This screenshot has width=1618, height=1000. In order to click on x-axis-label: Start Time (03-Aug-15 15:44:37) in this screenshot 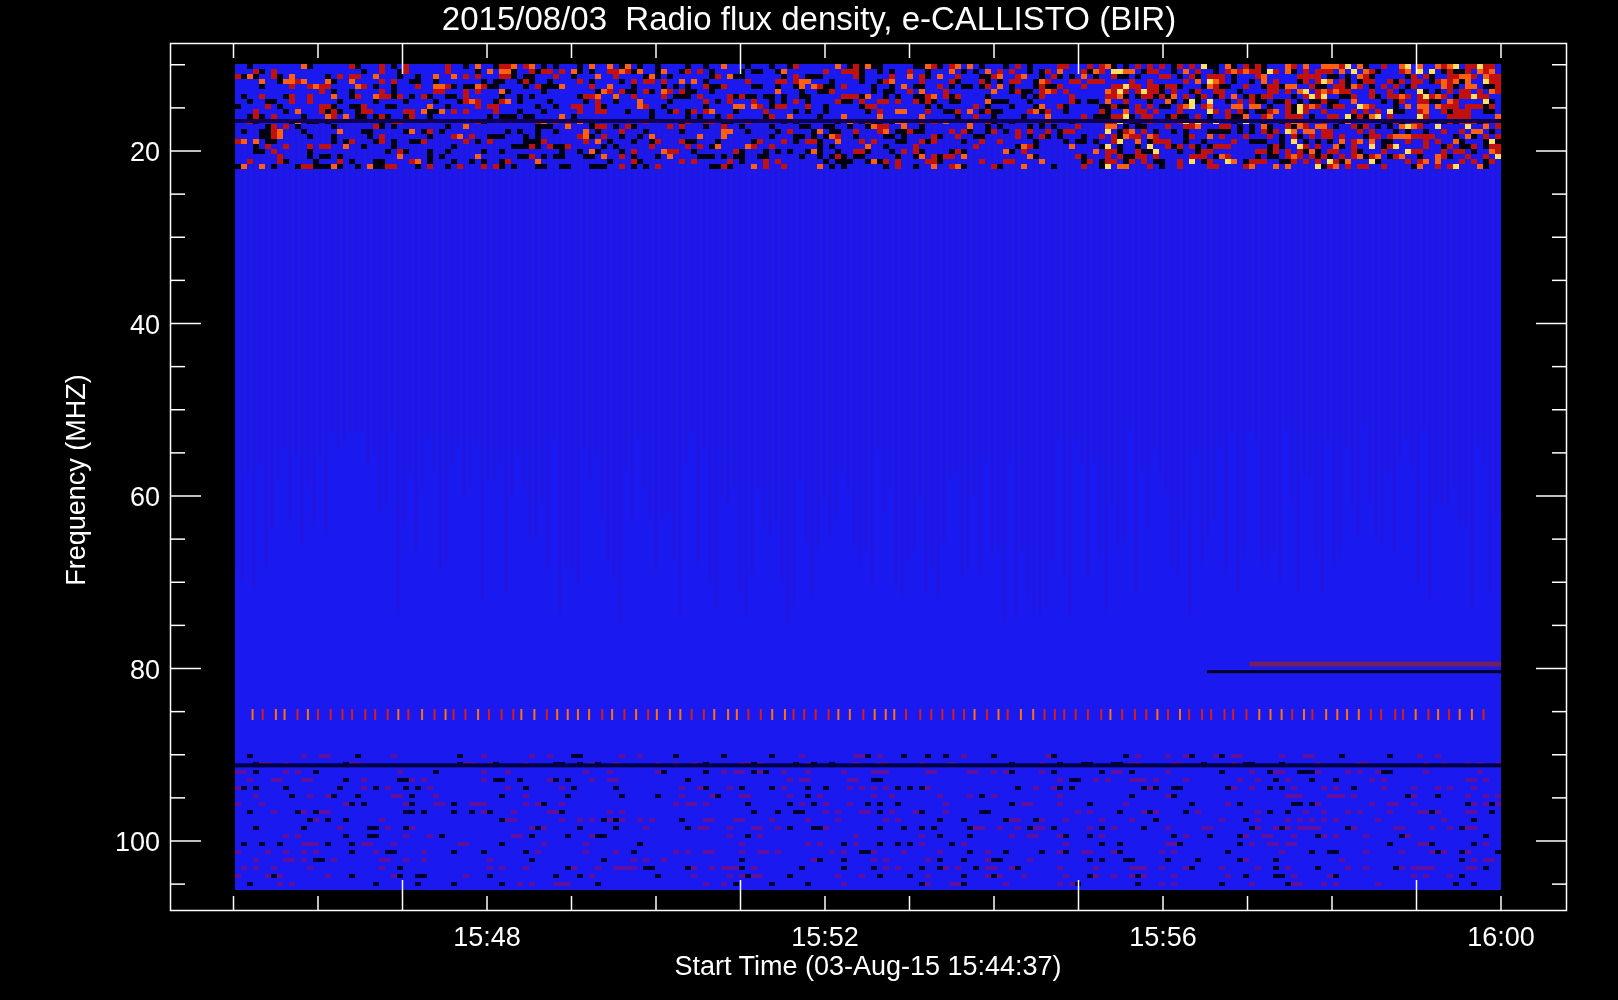, I will do `click(868, 966)`.